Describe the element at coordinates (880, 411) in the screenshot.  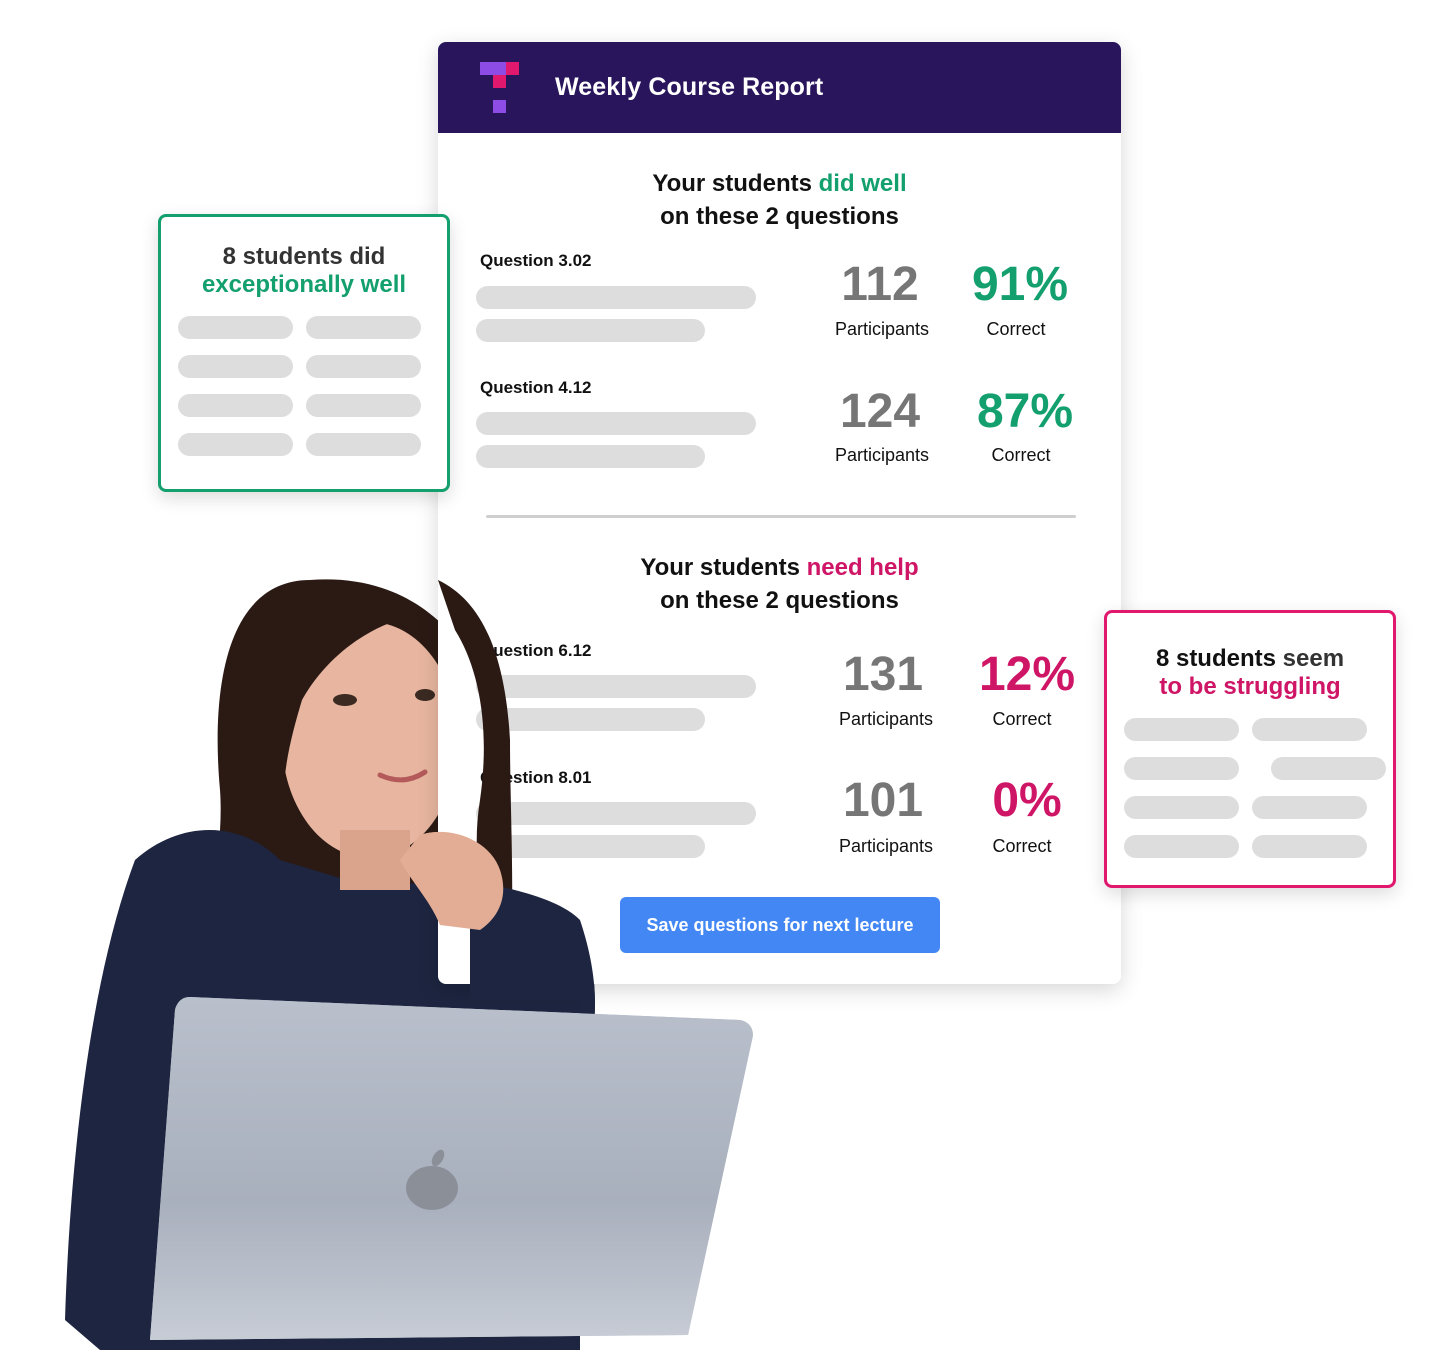
I see `participants-count: 124` at that location.